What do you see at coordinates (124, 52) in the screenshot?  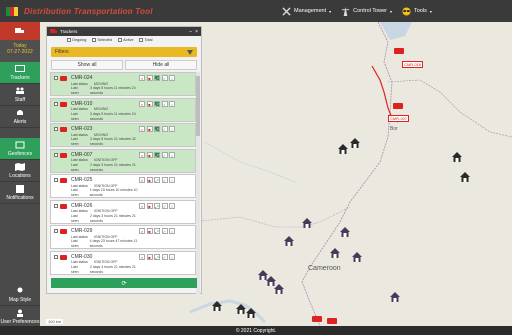 I see `filters-bar: Filters` at bounding box center [124, 52].